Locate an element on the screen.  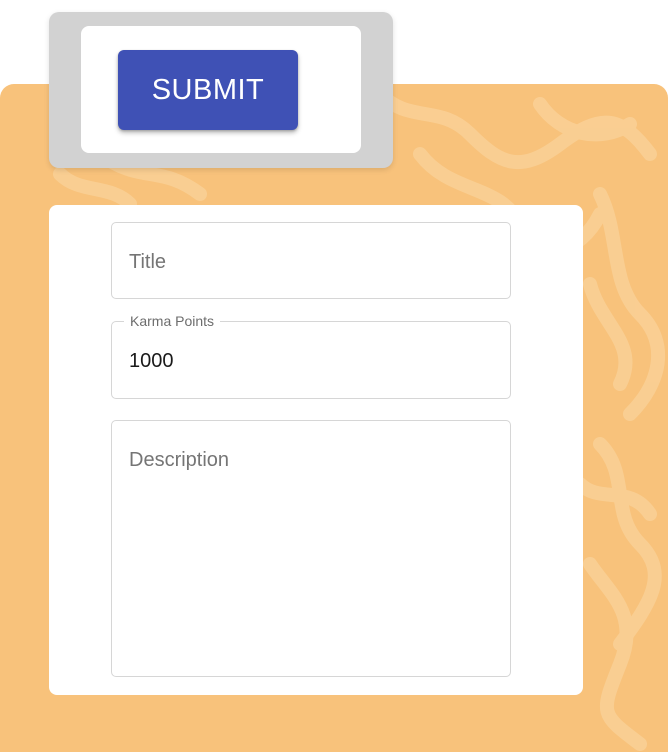
karma-points-label: Karma Points is located at coordinates (172, 321).